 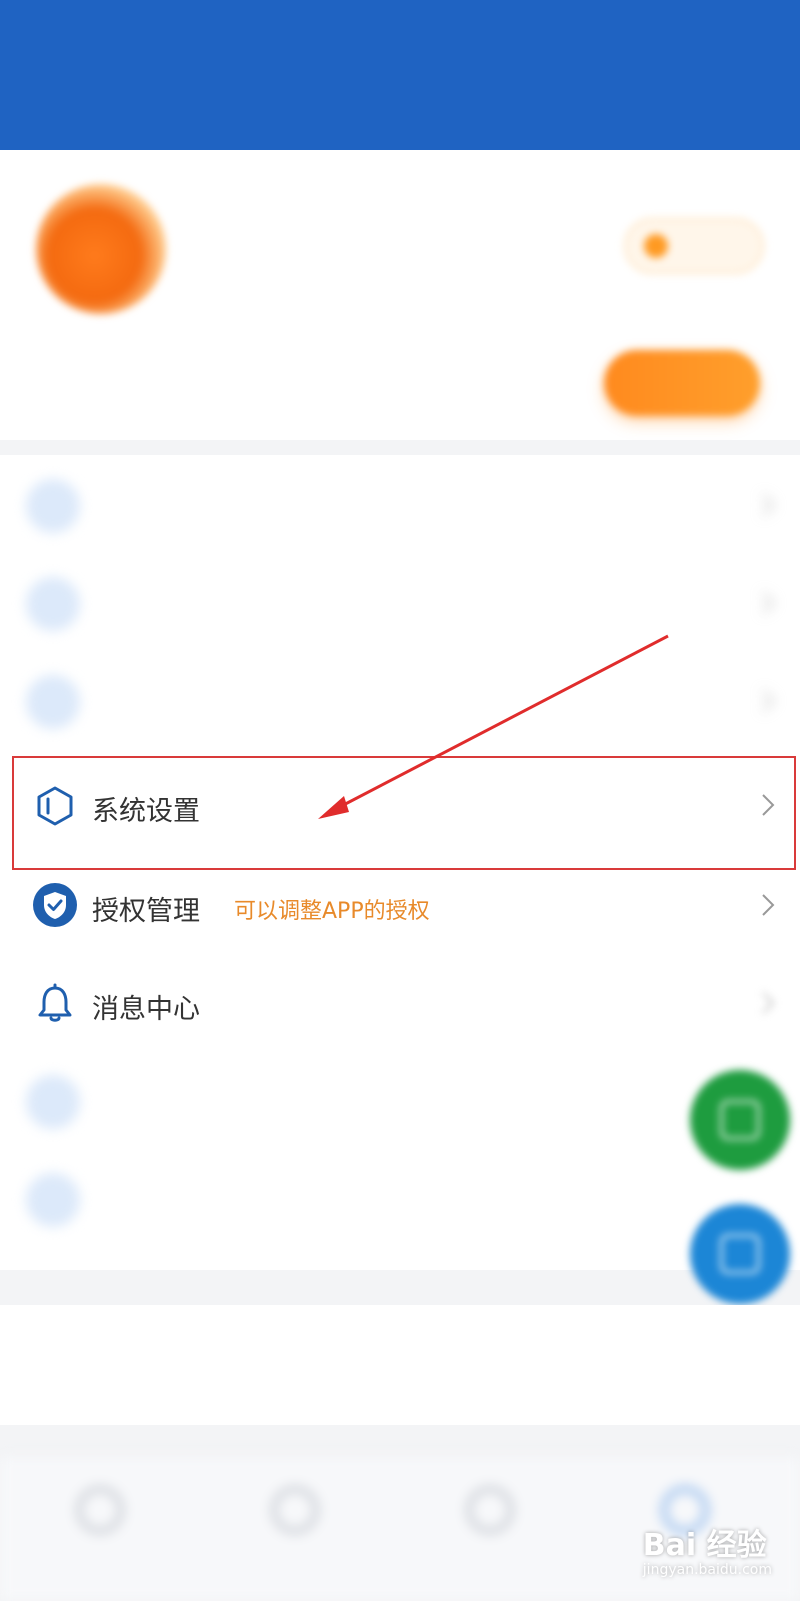 I want to click on menu-item-authorization: 授权管理 可以调整APP的授权, so click(x=400, y=906).